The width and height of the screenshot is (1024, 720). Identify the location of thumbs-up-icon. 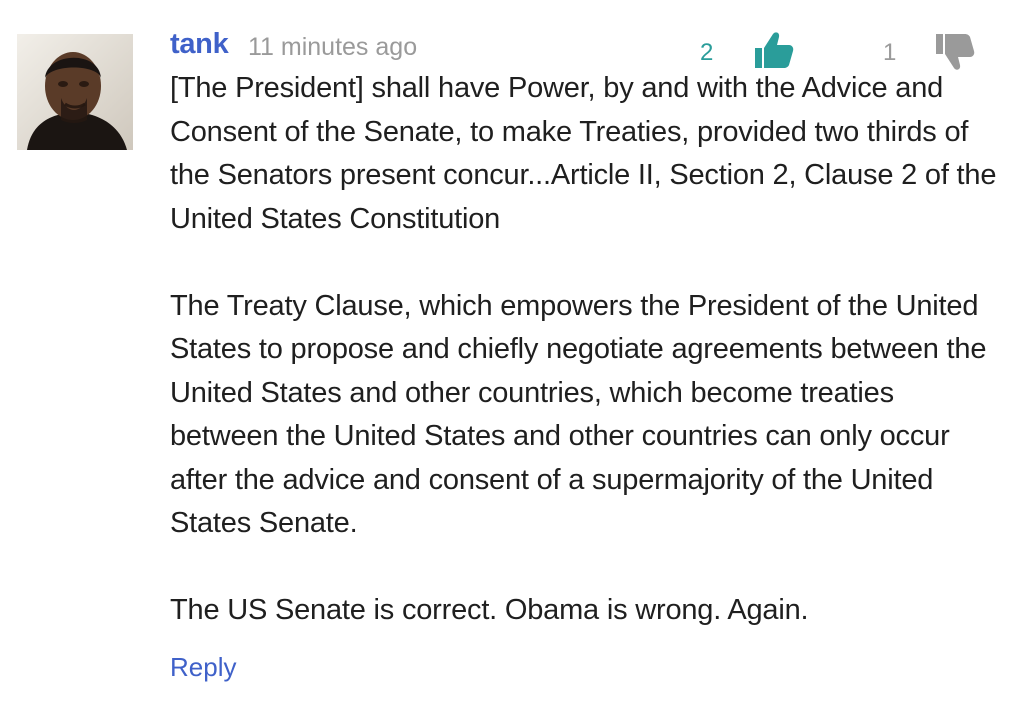
(774, 50).